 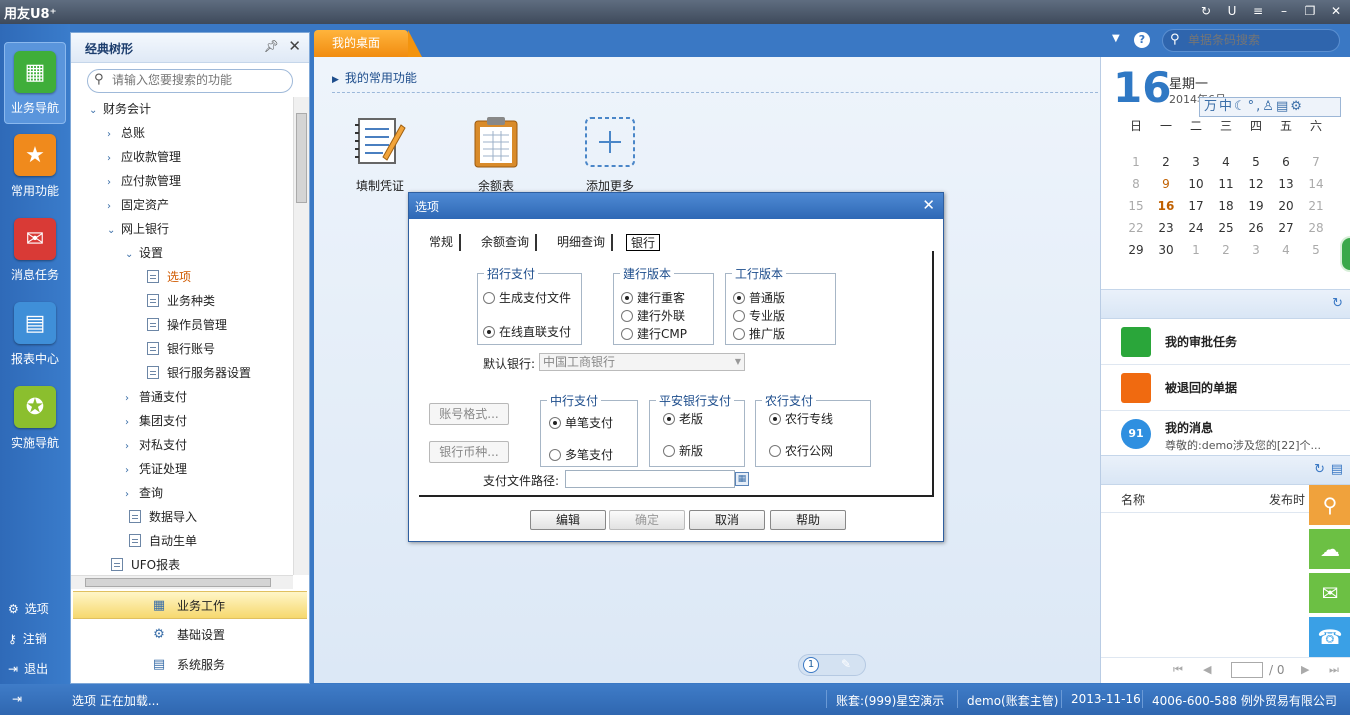 What do you see at coordinates (1136, 228) in the screenshot?
I see `calendar-day-cell: 22` at bounding box center [1136, 228].